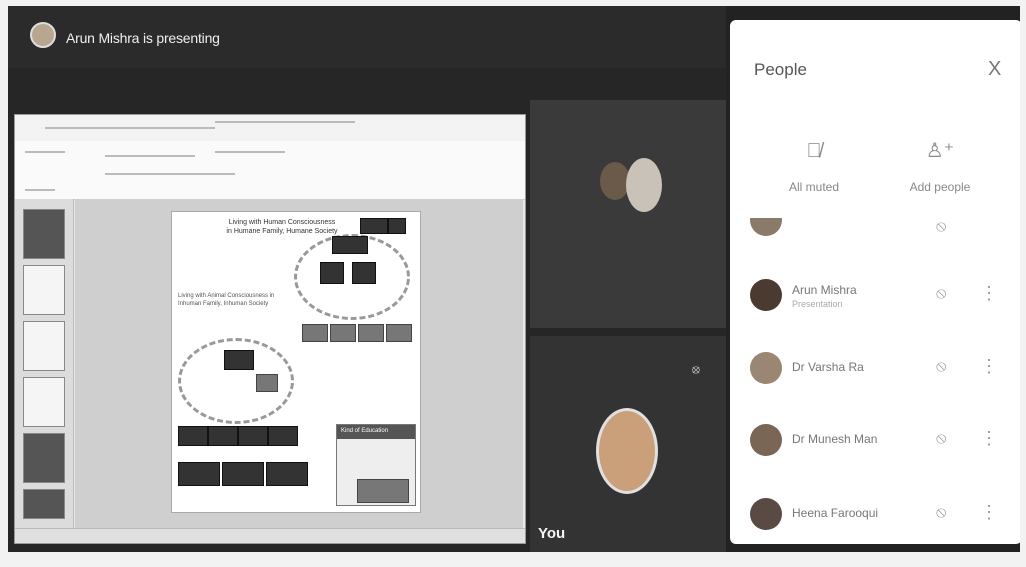  I want to click on you-label: You, so click(552, 533).